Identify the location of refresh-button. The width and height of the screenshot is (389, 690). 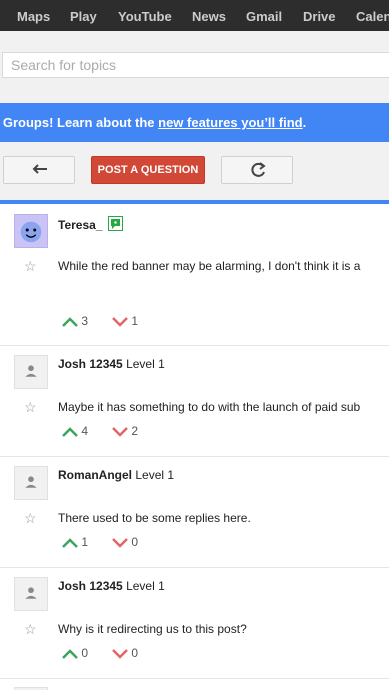
(257, 170).